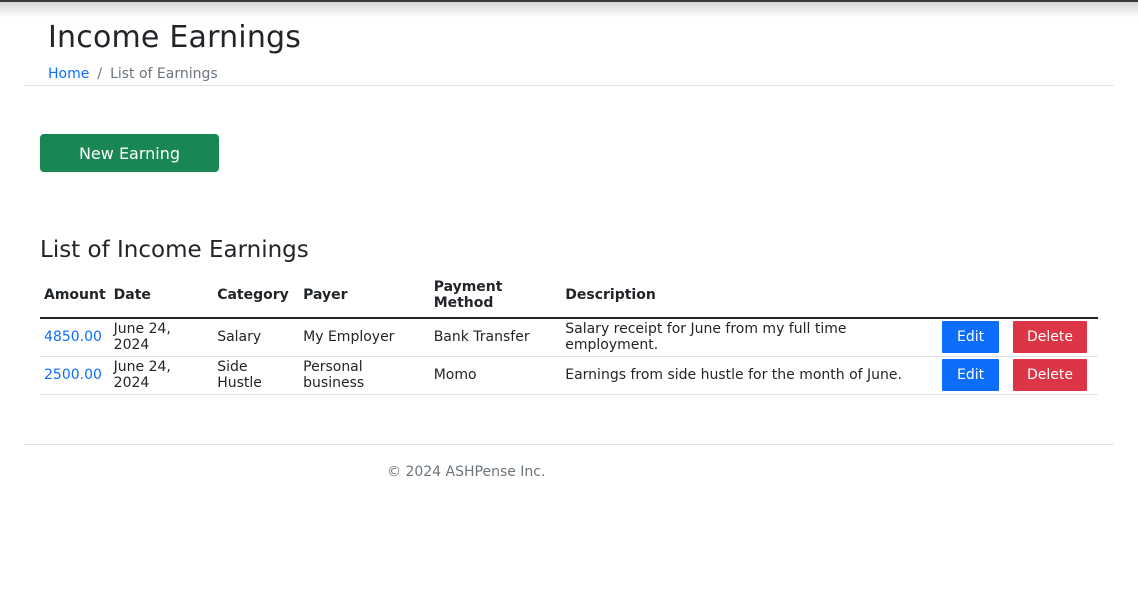 This screenshot has height=610, width=1138. Describe the element at coordinates (495, 337) in the screenshot. I see `cell-payment-method: Bank Transfer` at that location.